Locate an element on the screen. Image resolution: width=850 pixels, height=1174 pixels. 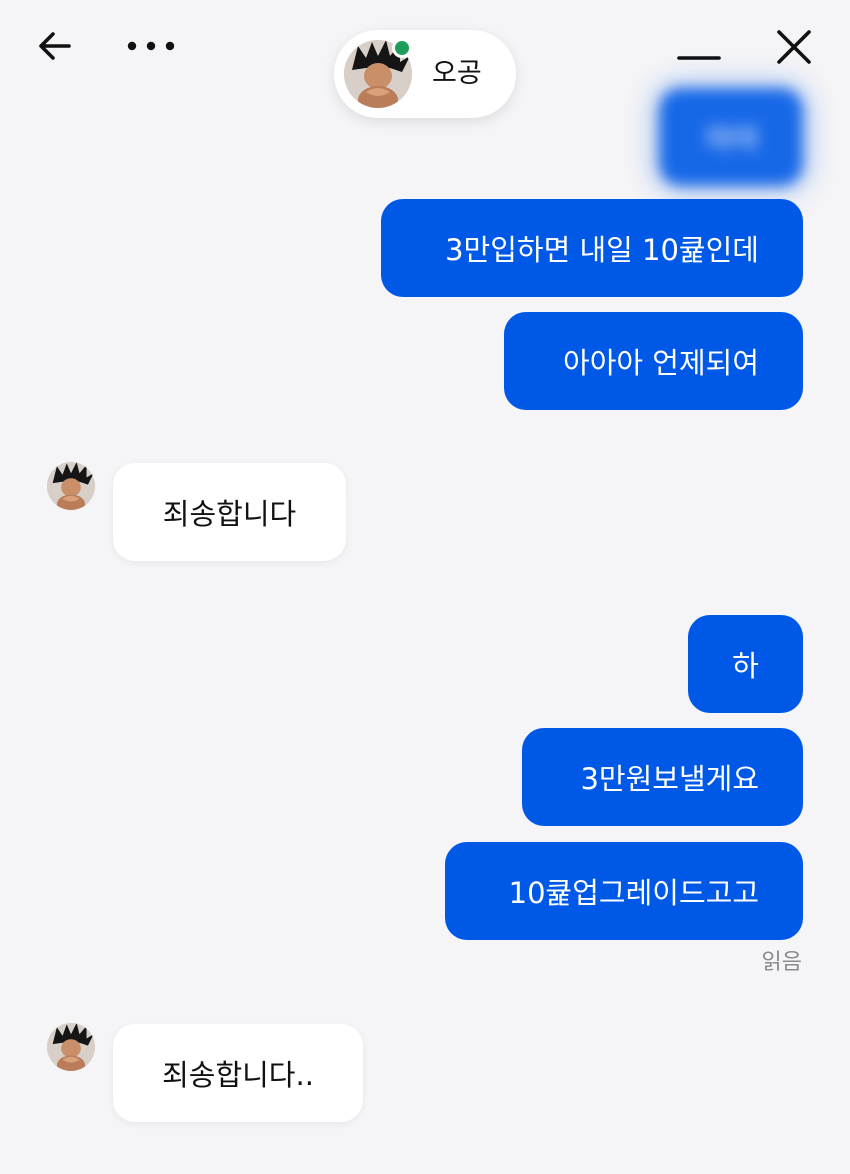
back-button is located at coordinates (55, 46).